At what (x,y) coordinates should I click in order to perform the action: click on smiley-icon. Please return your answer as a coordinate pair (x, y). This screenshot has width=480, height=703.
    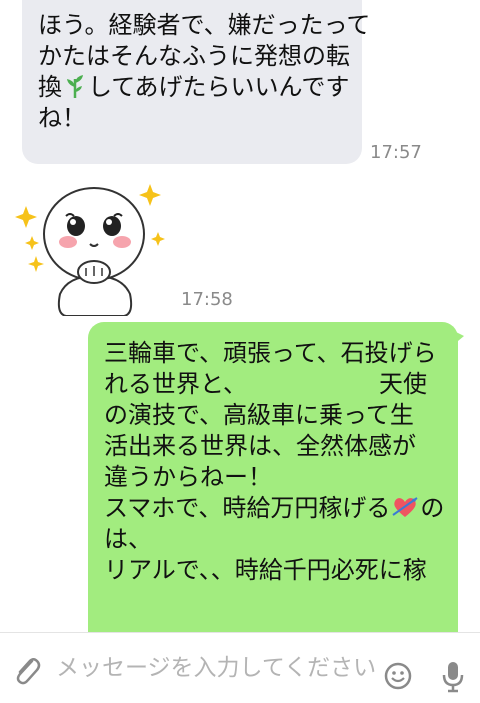
    Looking at the image, I should click on (398, 676).